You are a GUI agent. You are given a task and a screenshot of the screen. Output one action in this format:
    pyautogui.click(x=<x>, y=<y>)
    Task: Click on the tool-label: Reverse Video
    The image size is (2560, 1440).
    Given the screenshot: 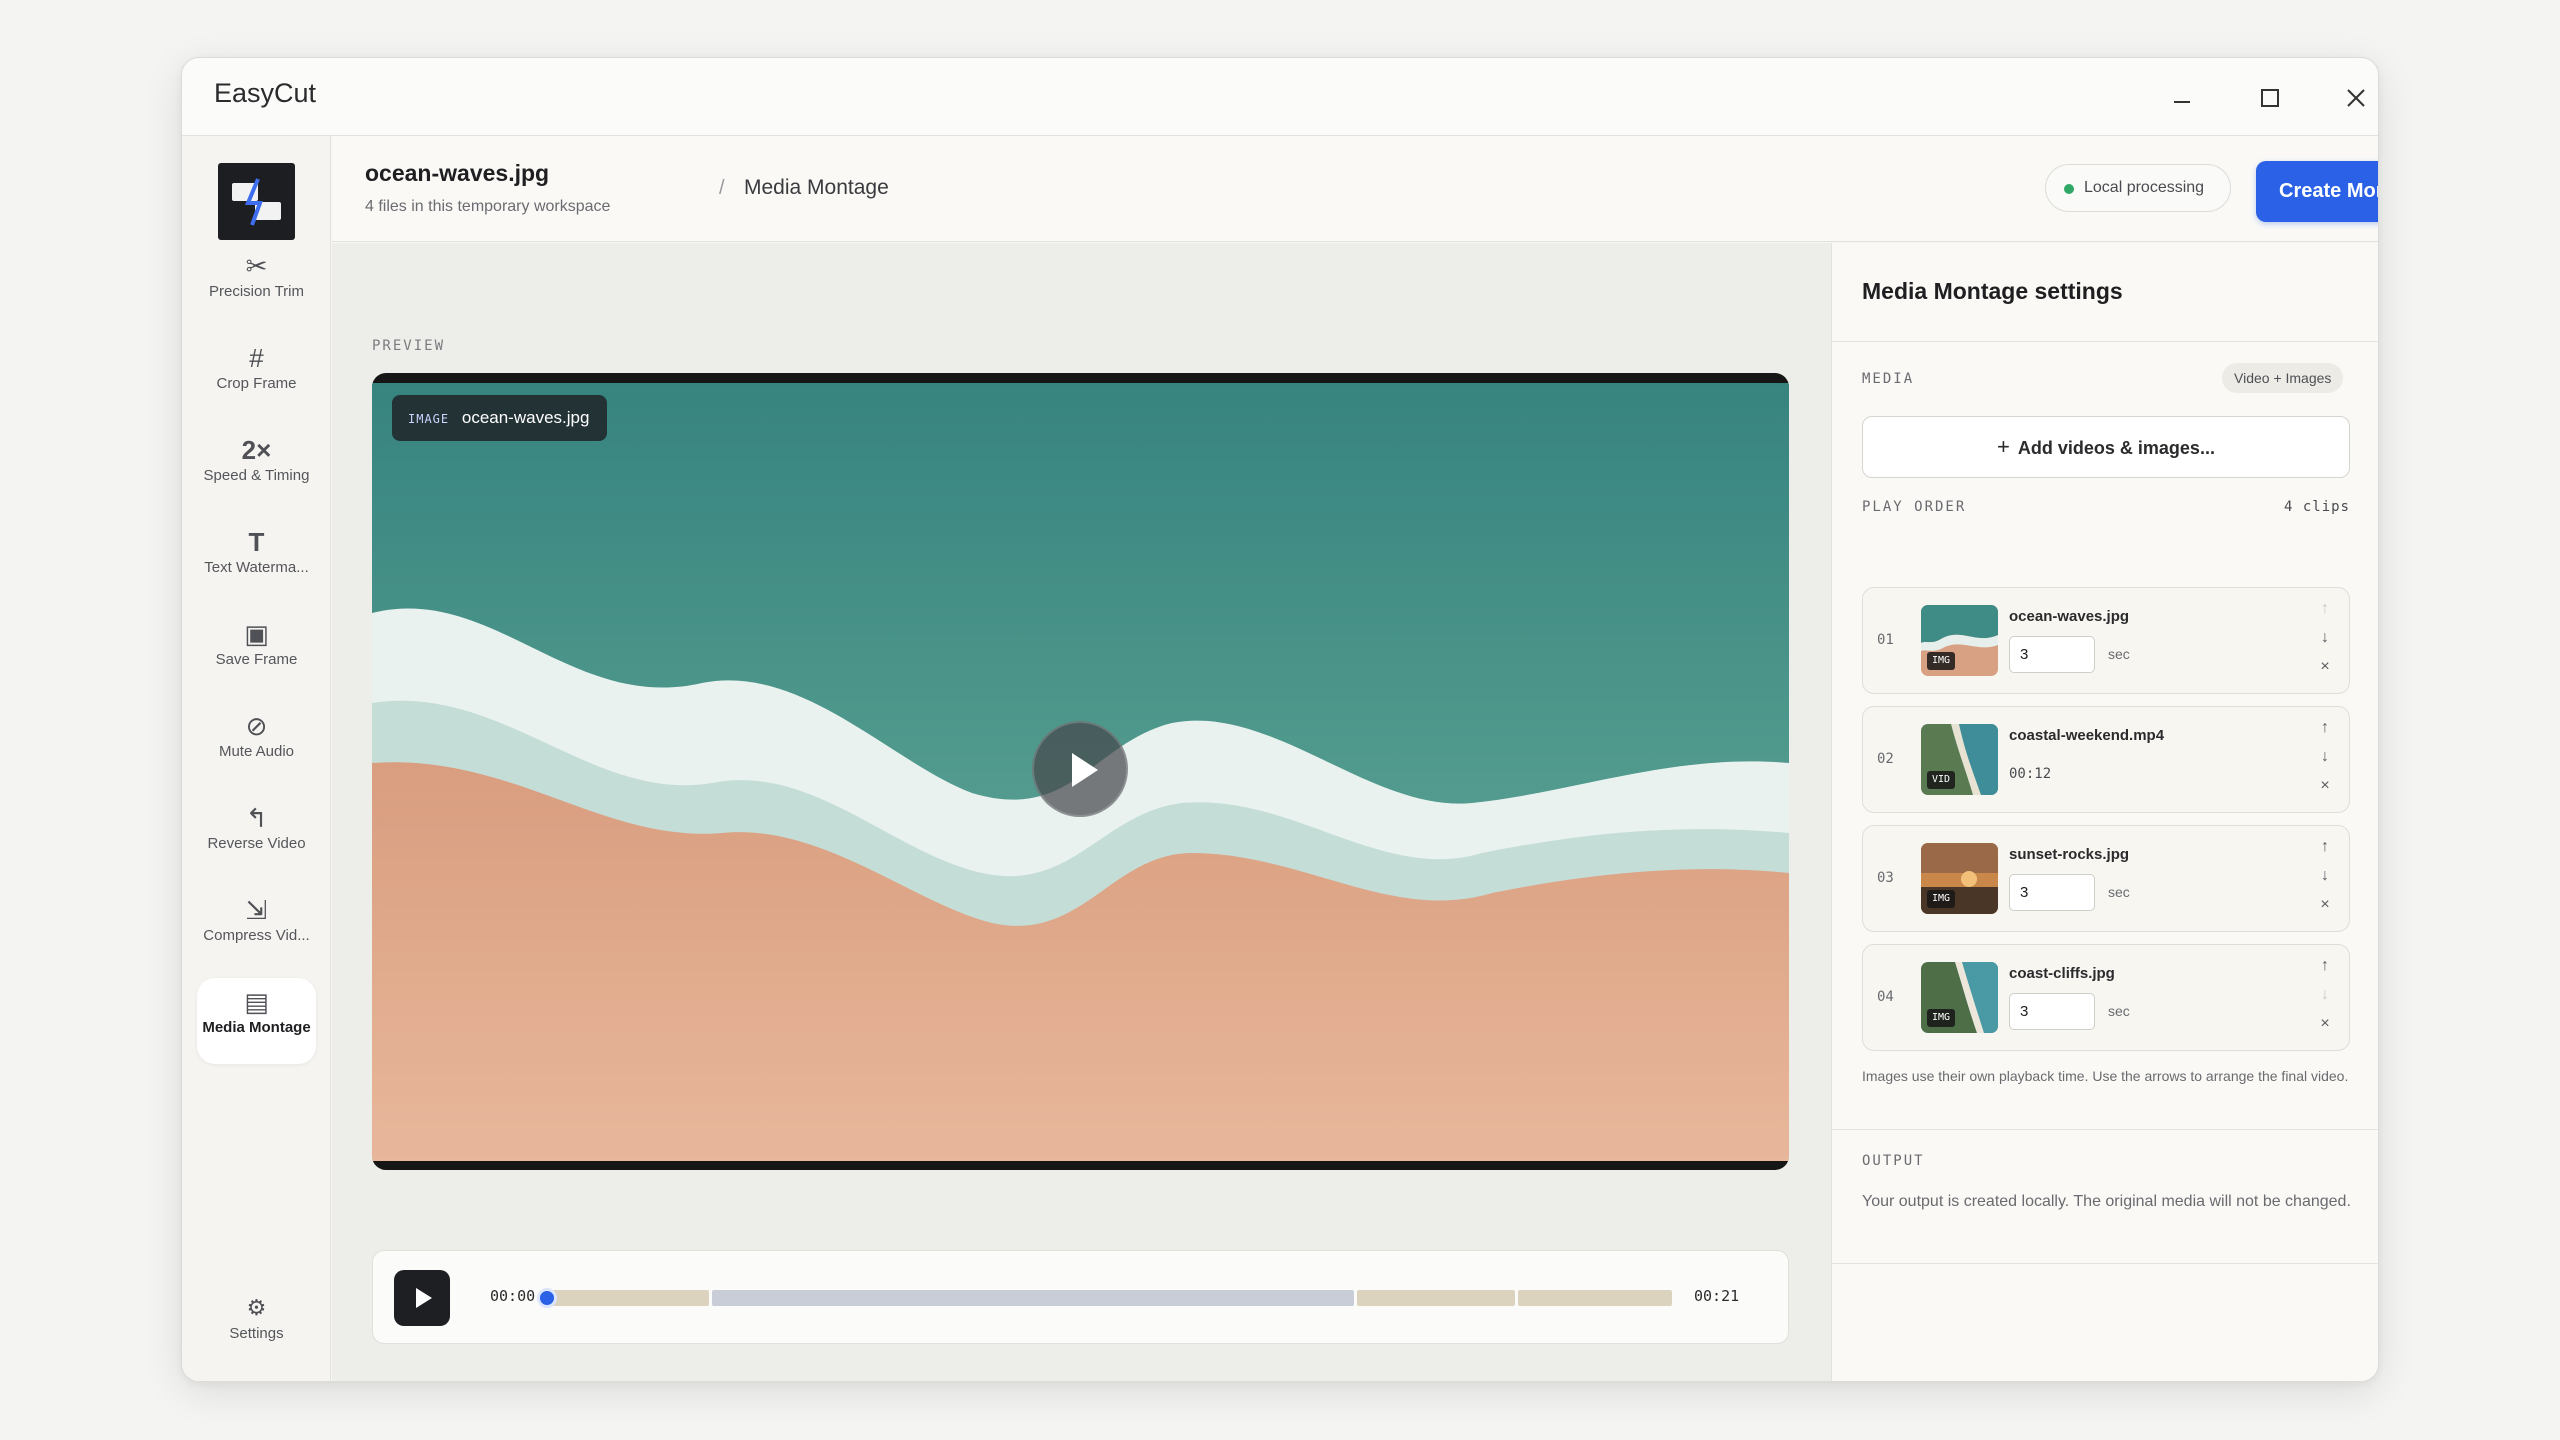 What is the action you would take?
    pyautogui.click(x=256, y=843)
    